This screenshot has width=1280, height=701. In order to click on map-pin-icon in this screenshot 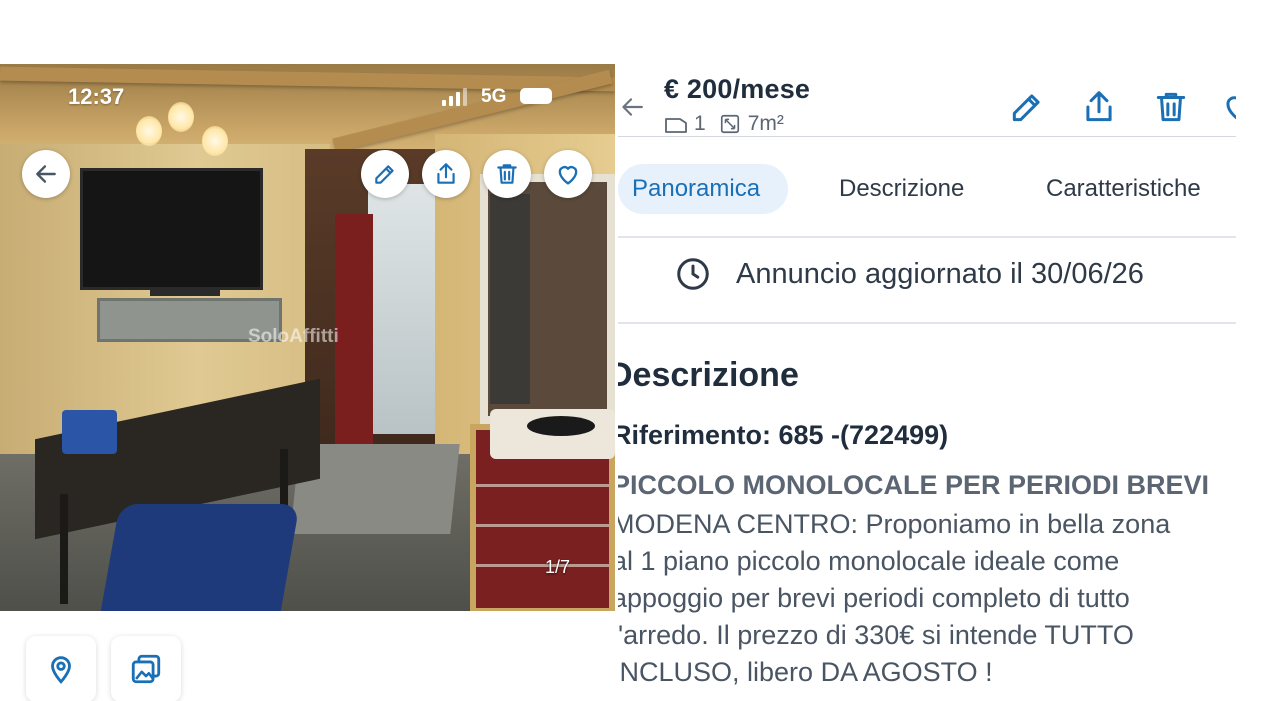, I will do `click(61, 670)`.